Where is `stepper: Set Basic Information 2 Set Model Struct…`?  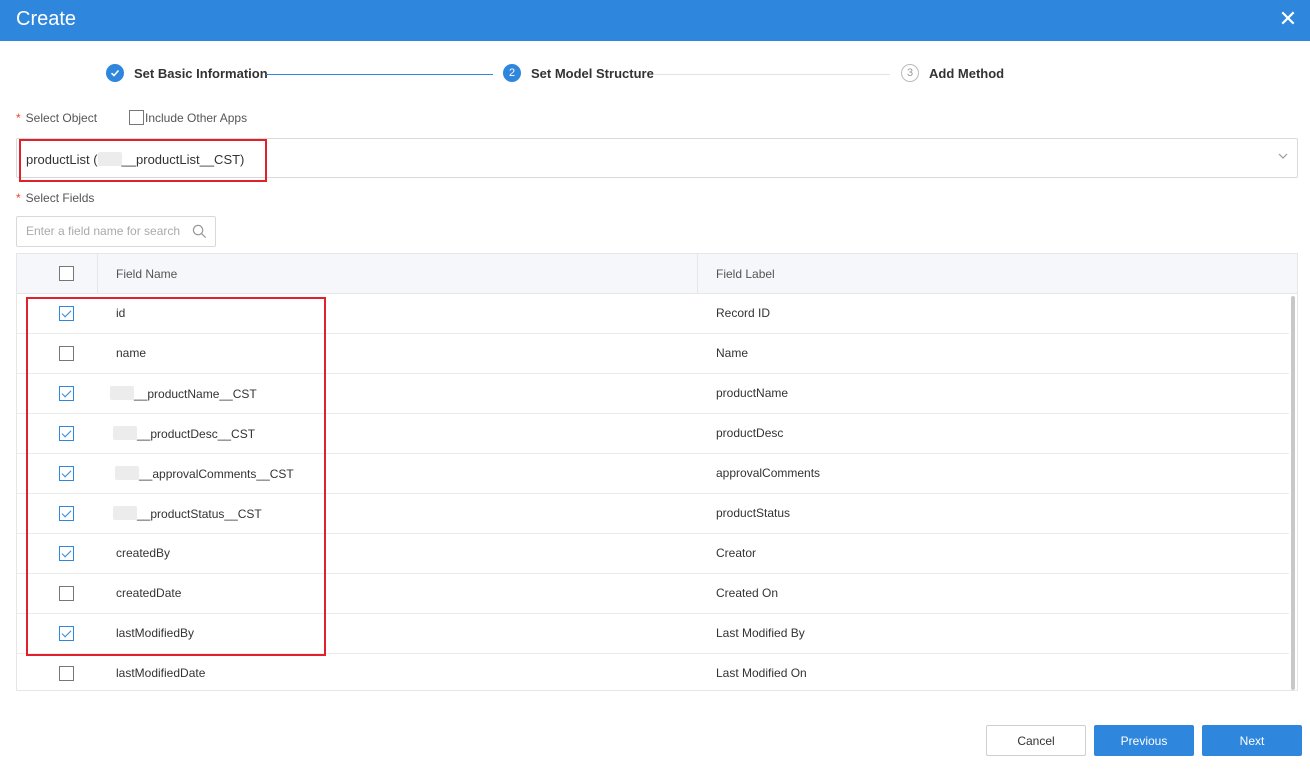
stepper: Set Basic Information 2 Set Model Struct… is located at coordinates (655, 75).